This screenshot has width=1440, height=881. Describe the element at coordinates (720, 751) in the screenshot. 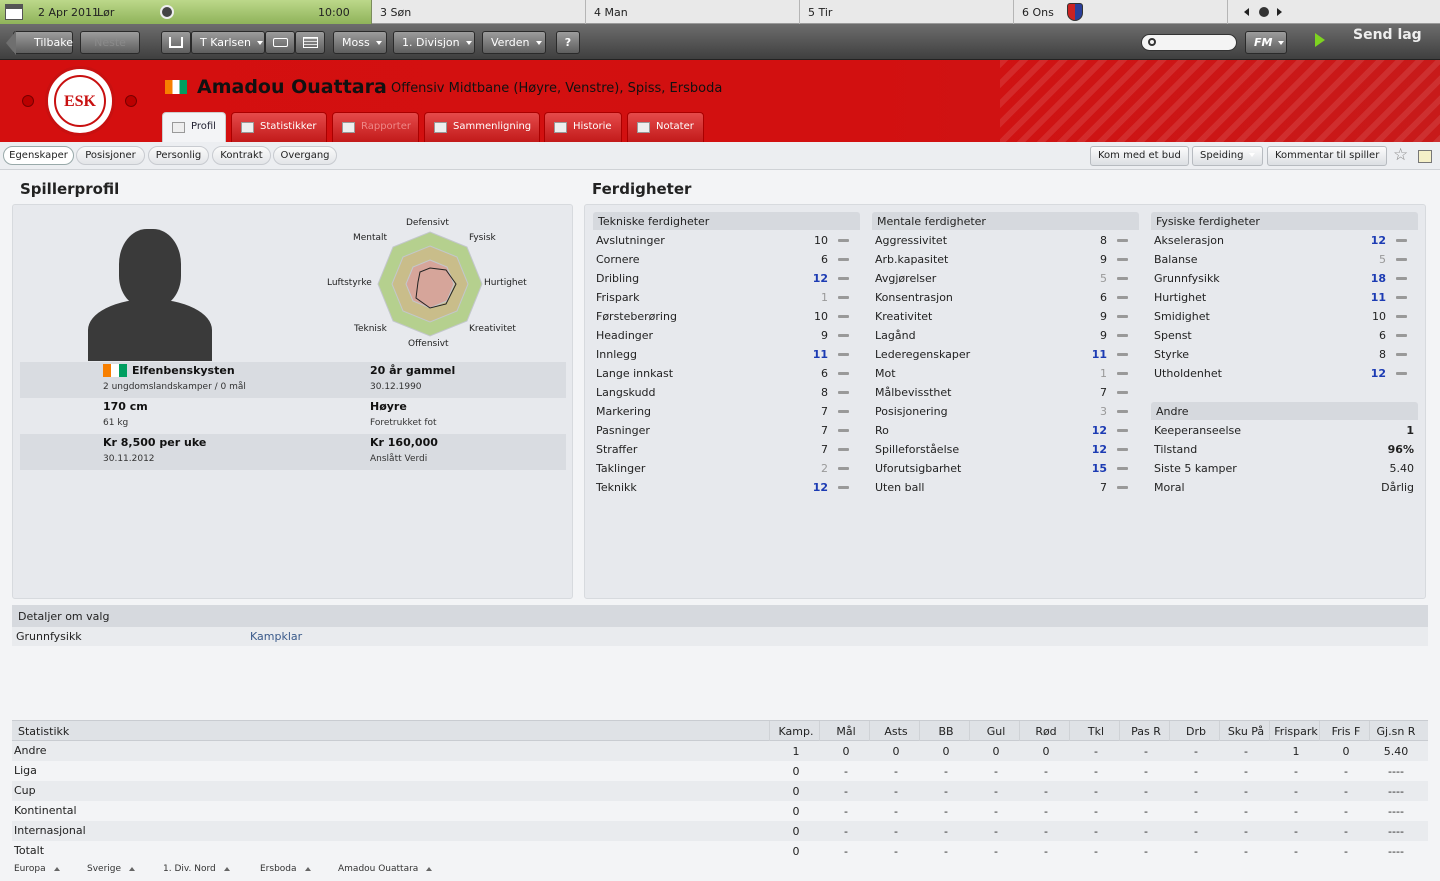

I see `stats-row: Andre 1 0 0 0 0 0 - - - - 1 0 5.40` at that location.